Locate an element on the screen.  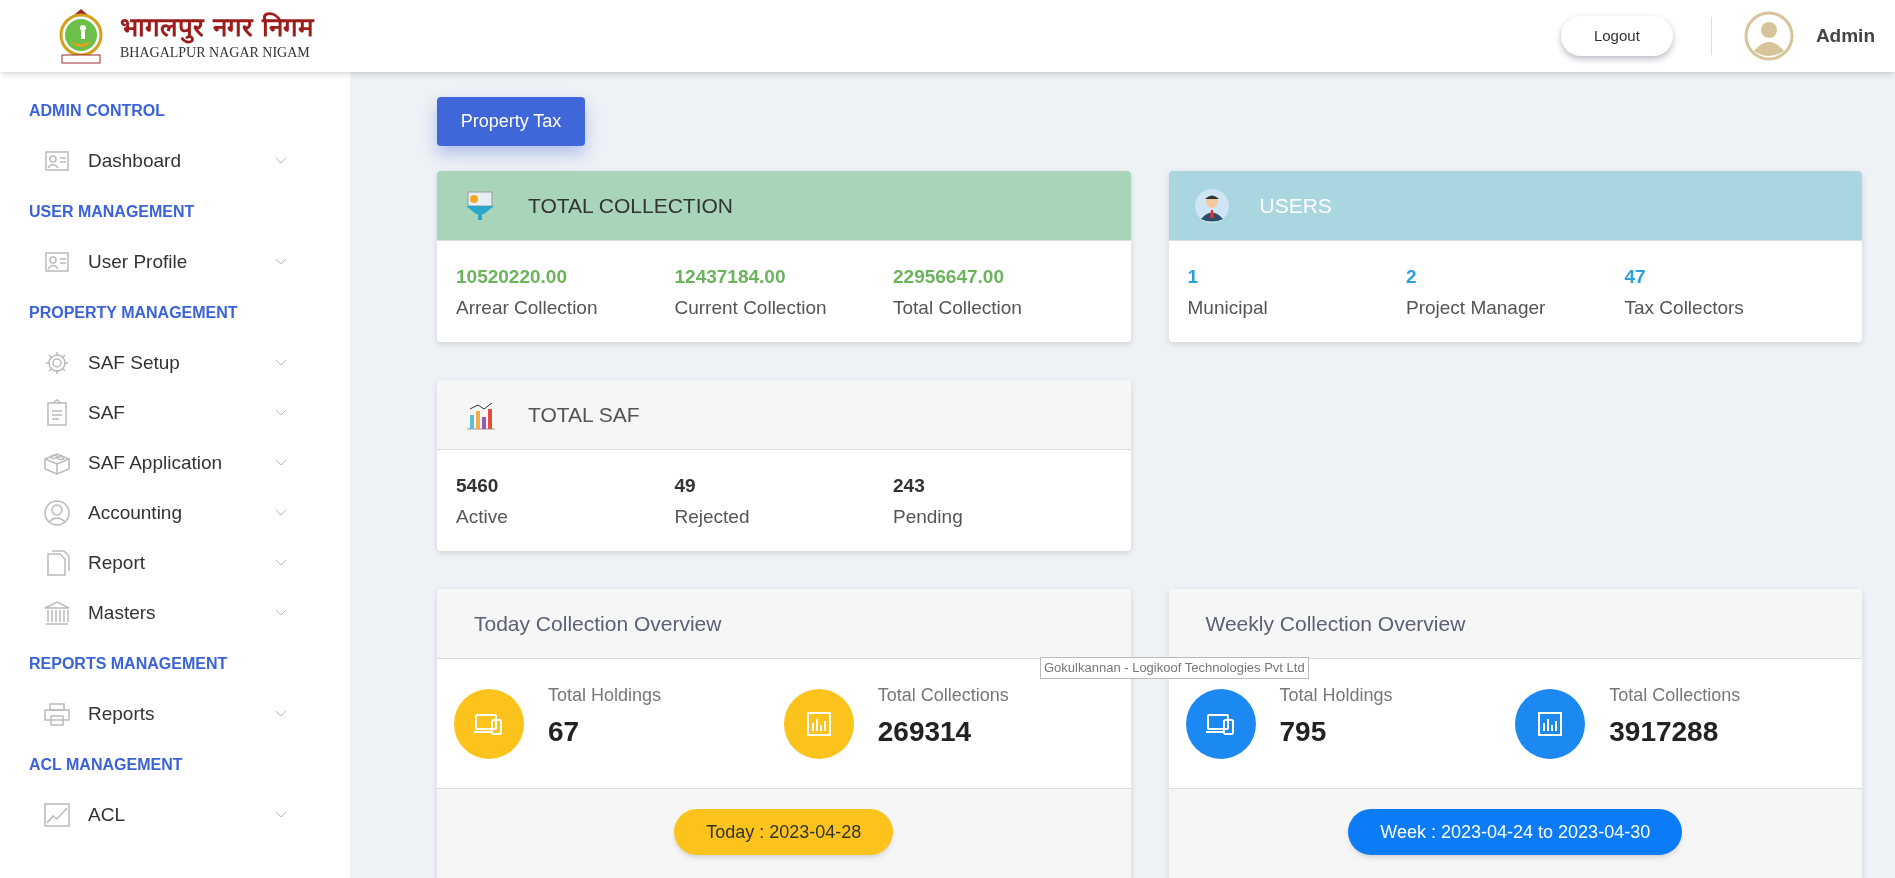
section-heading: PROPERTY MANAGEMENT is located at coordinates (134, 312).